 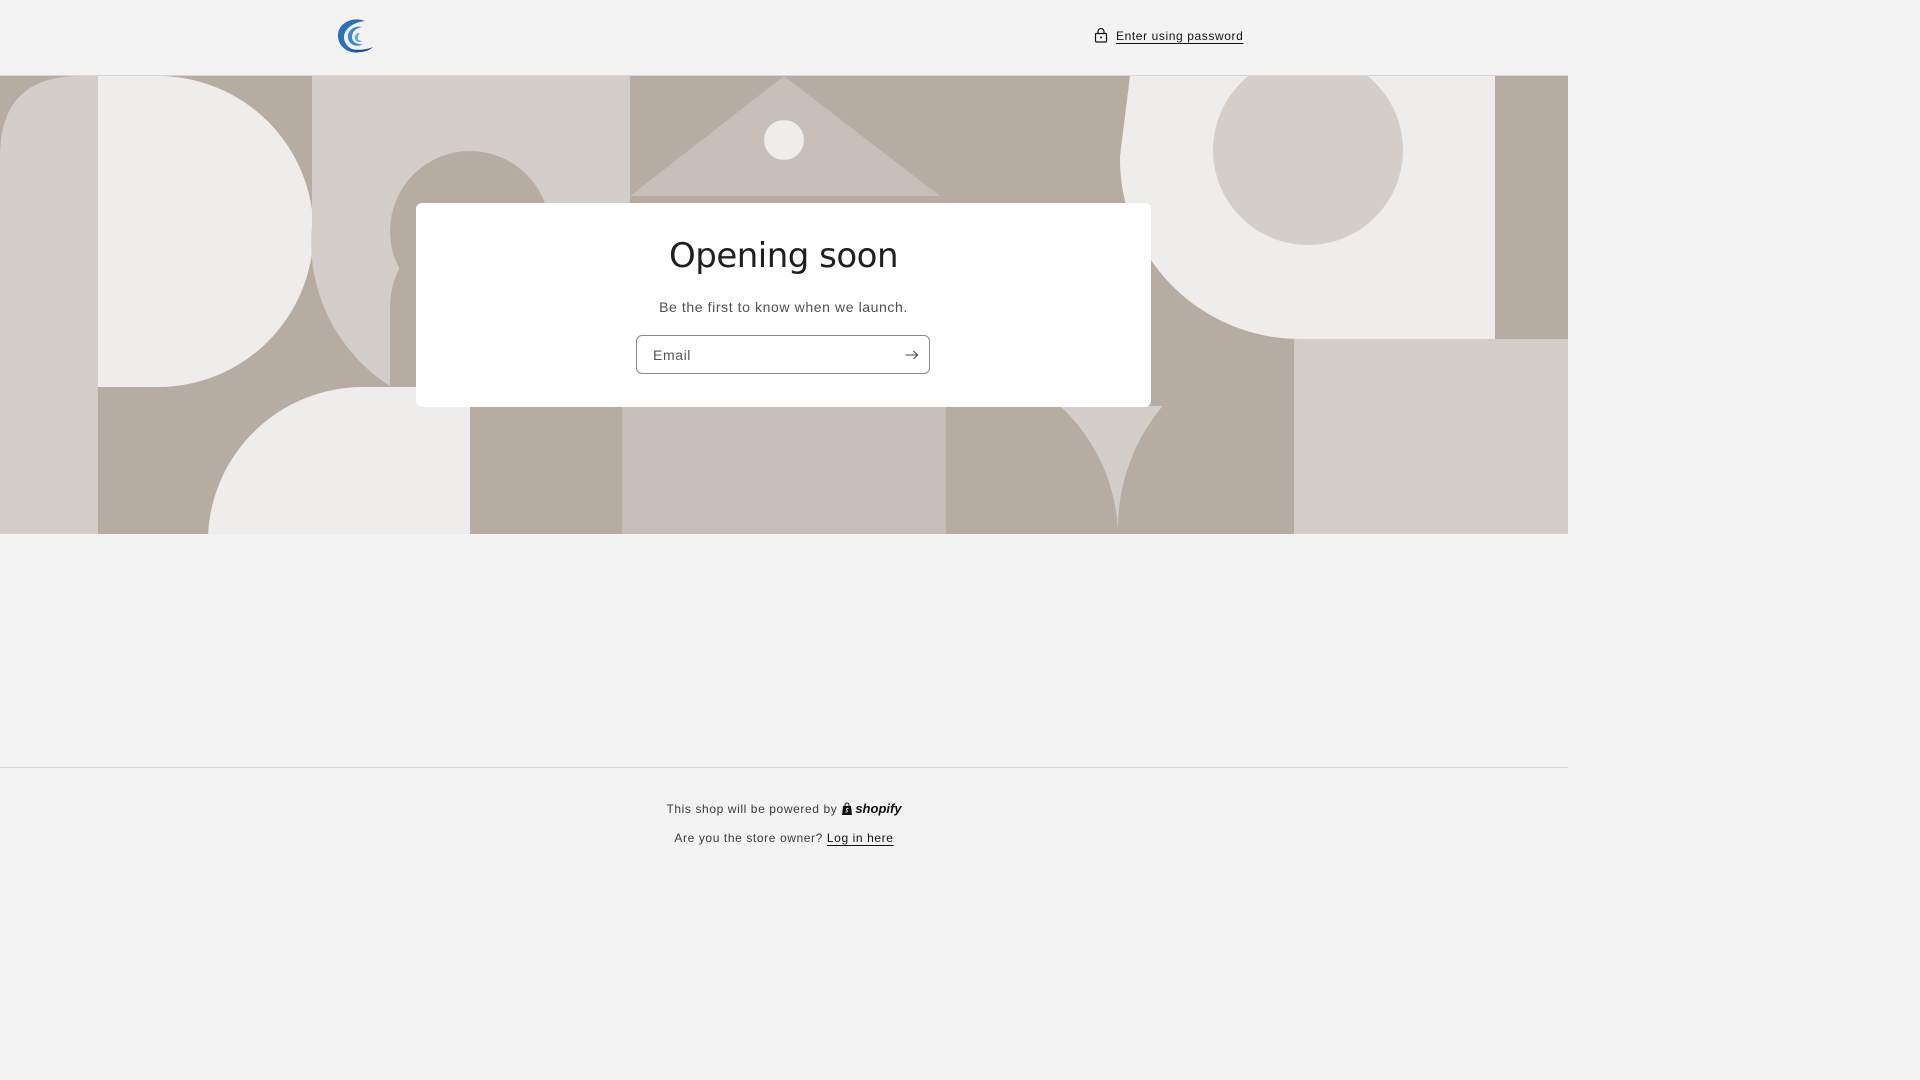 I want to click on store-owner-line: Are you the store owner? Log in here, so click(x=784, y=838).